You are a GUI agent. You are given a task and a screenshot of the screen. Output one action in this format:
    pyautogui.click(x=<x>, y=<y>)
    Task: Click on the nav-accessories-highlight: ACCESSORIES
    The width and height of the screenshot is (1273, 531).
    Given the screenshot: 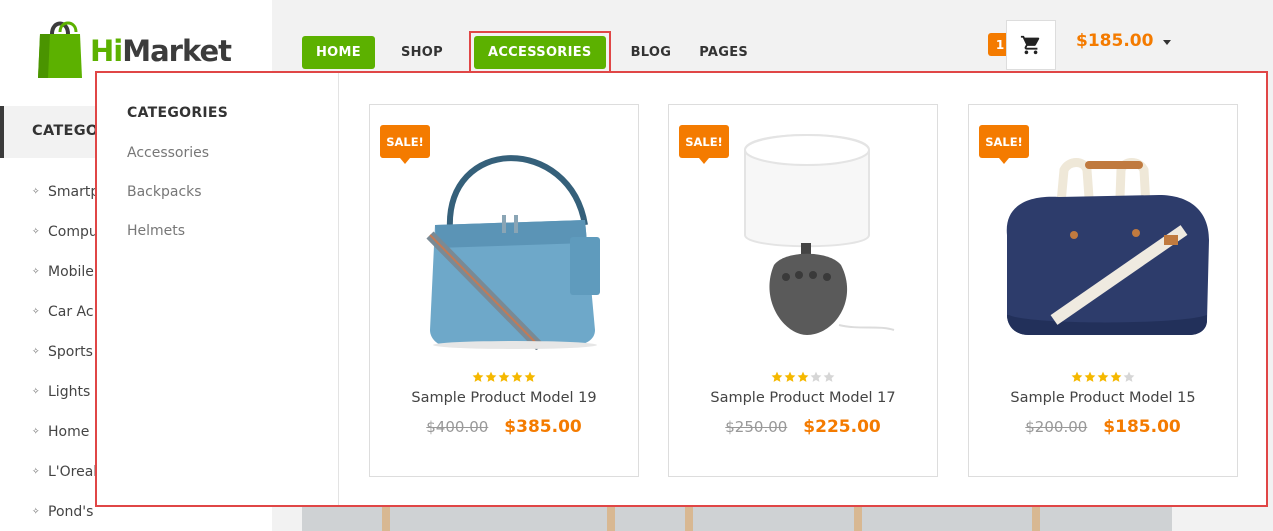 What is the action you would take?
    pyautogui.click(x=539, y=52)
    